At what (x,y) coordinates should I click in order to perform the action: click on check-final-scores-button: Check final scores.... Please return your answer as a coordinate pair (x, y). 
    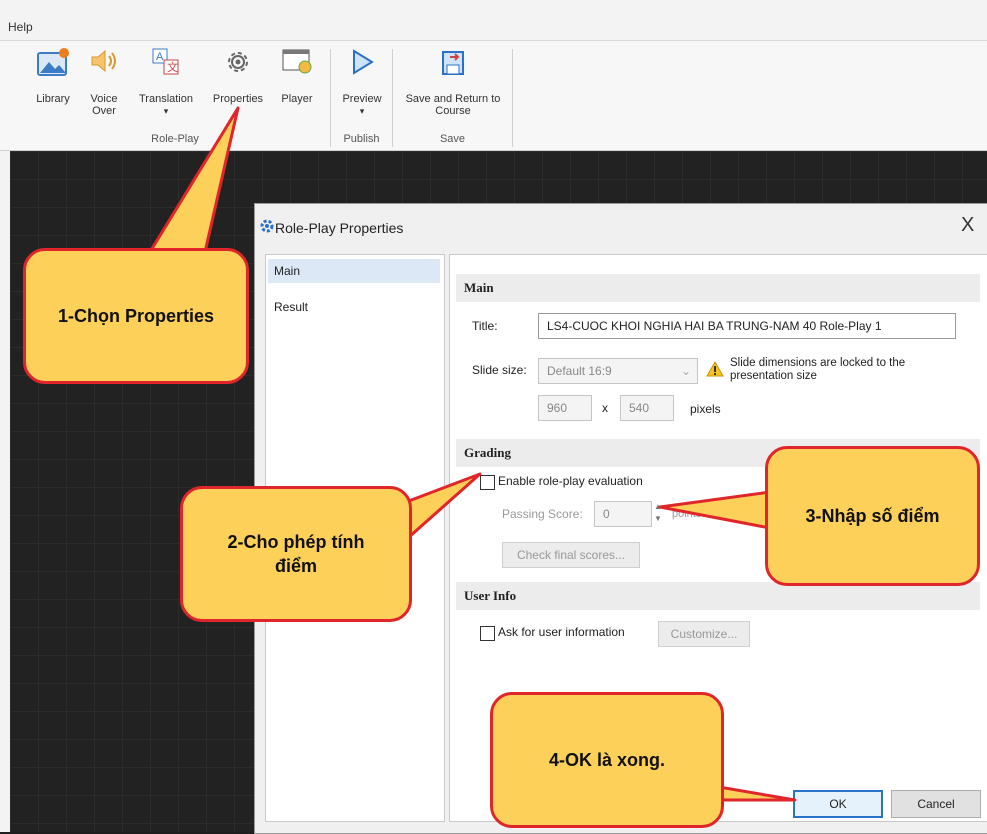
    Looking at the image, I should click on (571, 555).